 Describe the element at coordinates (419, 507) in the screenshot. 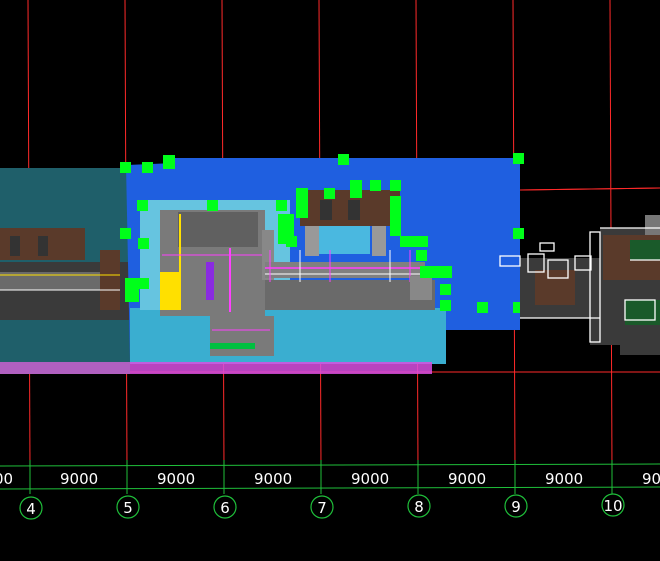

I see `axis-label-8: 8` at that location.